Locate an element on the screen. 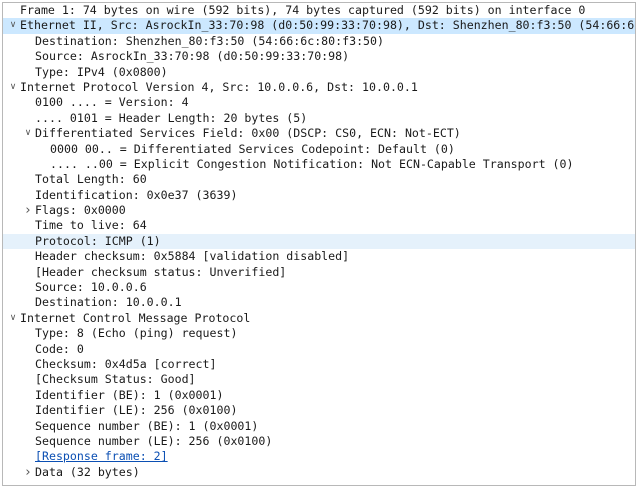 Image resolution: width=640 pixels, height=492 pixels. tree-row-label: [Checksum Status: Good] is located at coordinates (115, 379).